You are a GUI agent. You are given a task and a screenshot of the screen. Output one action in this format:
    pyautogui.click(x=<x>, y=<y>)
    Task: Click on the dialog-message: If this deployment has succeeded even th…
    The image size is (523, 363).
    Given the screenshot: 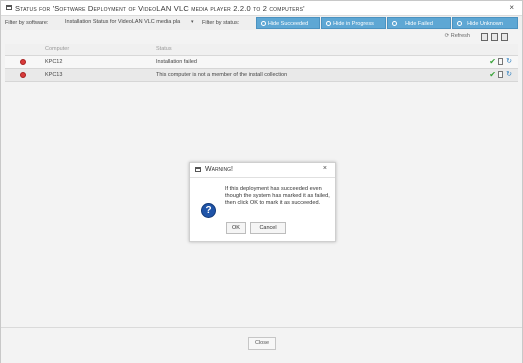 What is the action you would take?
    pyautogui.click(x=277, y=196)
    